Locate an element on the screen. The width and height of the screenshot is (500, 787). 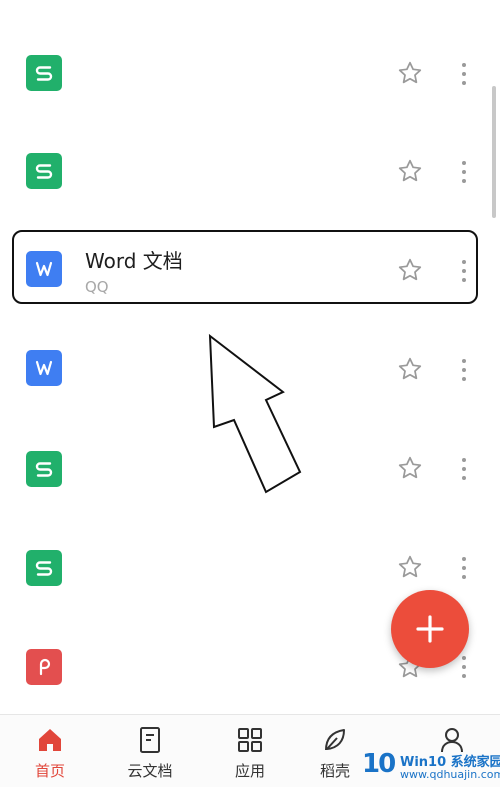
plus-icon is located at coordinates (430, 629).